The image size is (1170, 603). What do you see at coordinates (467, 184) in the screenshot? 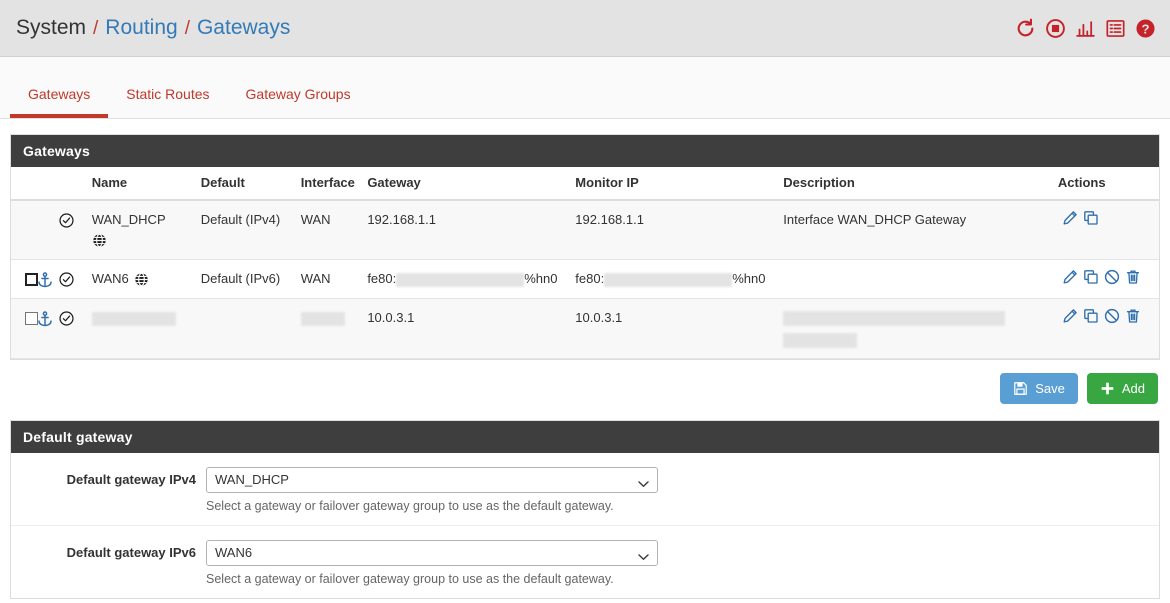
I see `header-gateway: Gateway` at bounding box center [467, 184].